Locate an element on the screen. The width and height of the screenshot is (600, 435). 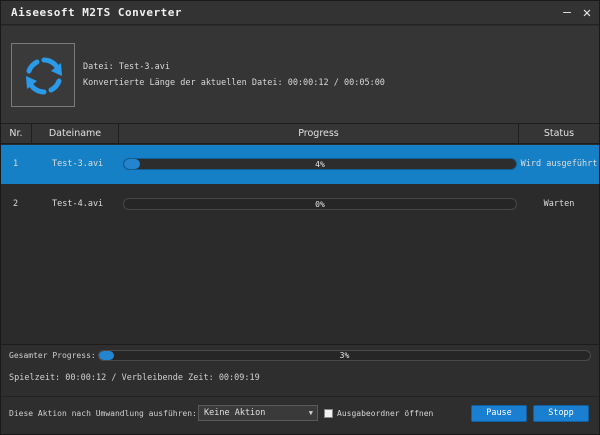
current-file-name: Datei: Test-3.avi is located at coordinates (126, 67).